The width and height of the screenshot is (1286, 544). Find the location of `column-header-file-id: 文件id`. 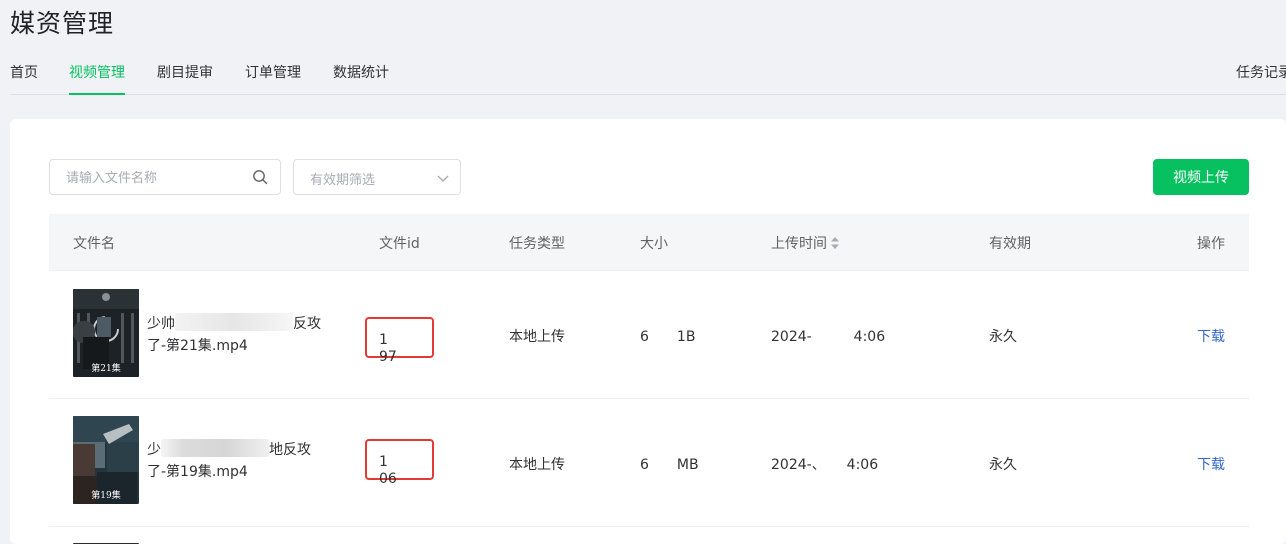

column-header-file-id: 文件id is located at coordinates (399, 244).